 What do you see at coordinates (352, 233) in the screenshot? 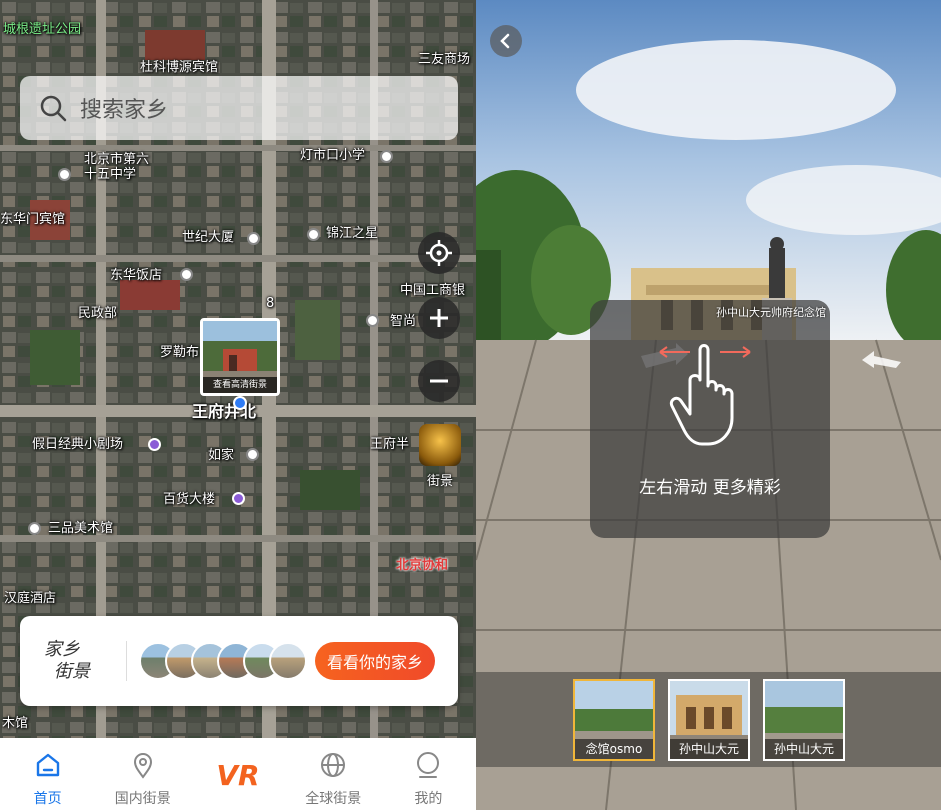
I see `map-label-jinjiang: 锦江之星` at bounding box center [352, 233].